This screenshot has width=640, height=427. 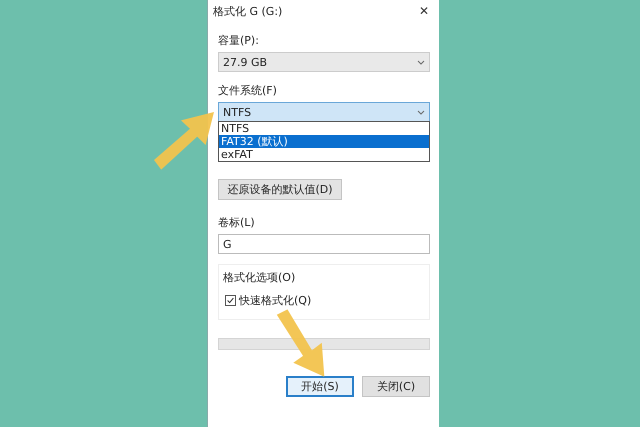 What do you see at coordinates (324, 62) in the screenshot?
I see `capacity-dropdown: 27.9 GB` at bounding box center [324, 62].